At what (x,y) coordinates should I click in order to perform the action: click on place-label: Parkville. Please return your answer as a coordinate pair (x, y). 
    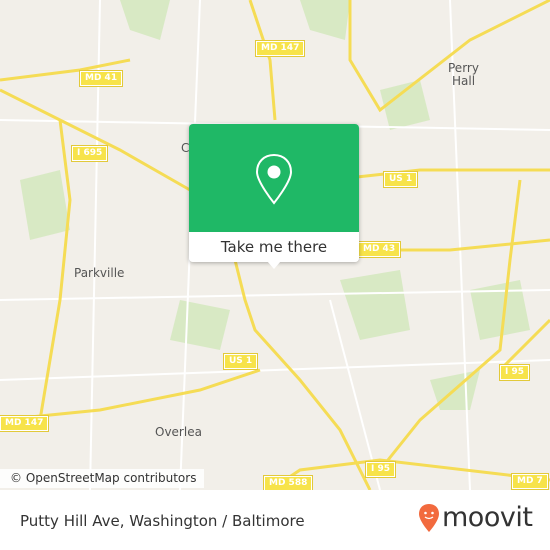
    Looking at the image, I should click on (99, 273).